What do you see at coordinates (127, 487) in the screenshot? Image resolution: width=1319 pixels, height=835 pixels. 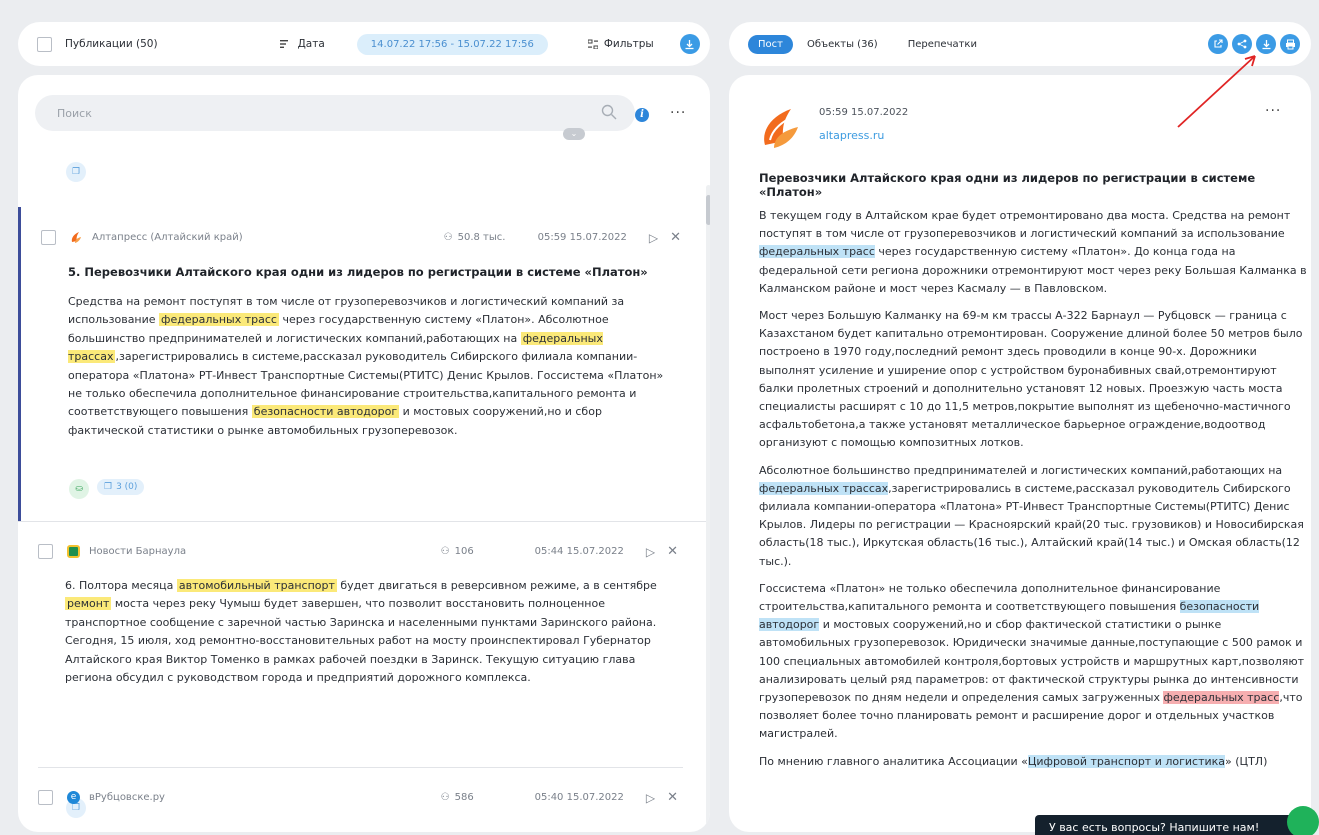 I see `copies-count: 3 (0)` at bounding box center [127, 487].